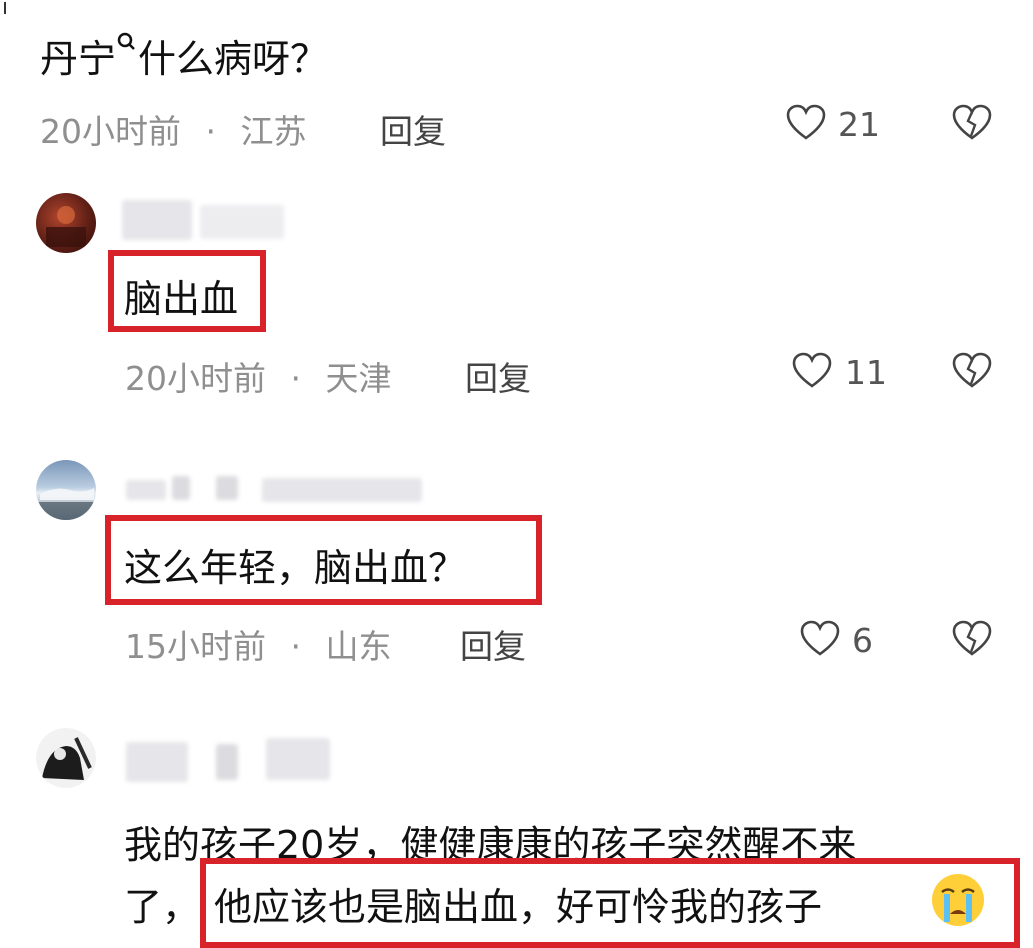  I want to click on question-part1: 丹宁, so click(78, 59).